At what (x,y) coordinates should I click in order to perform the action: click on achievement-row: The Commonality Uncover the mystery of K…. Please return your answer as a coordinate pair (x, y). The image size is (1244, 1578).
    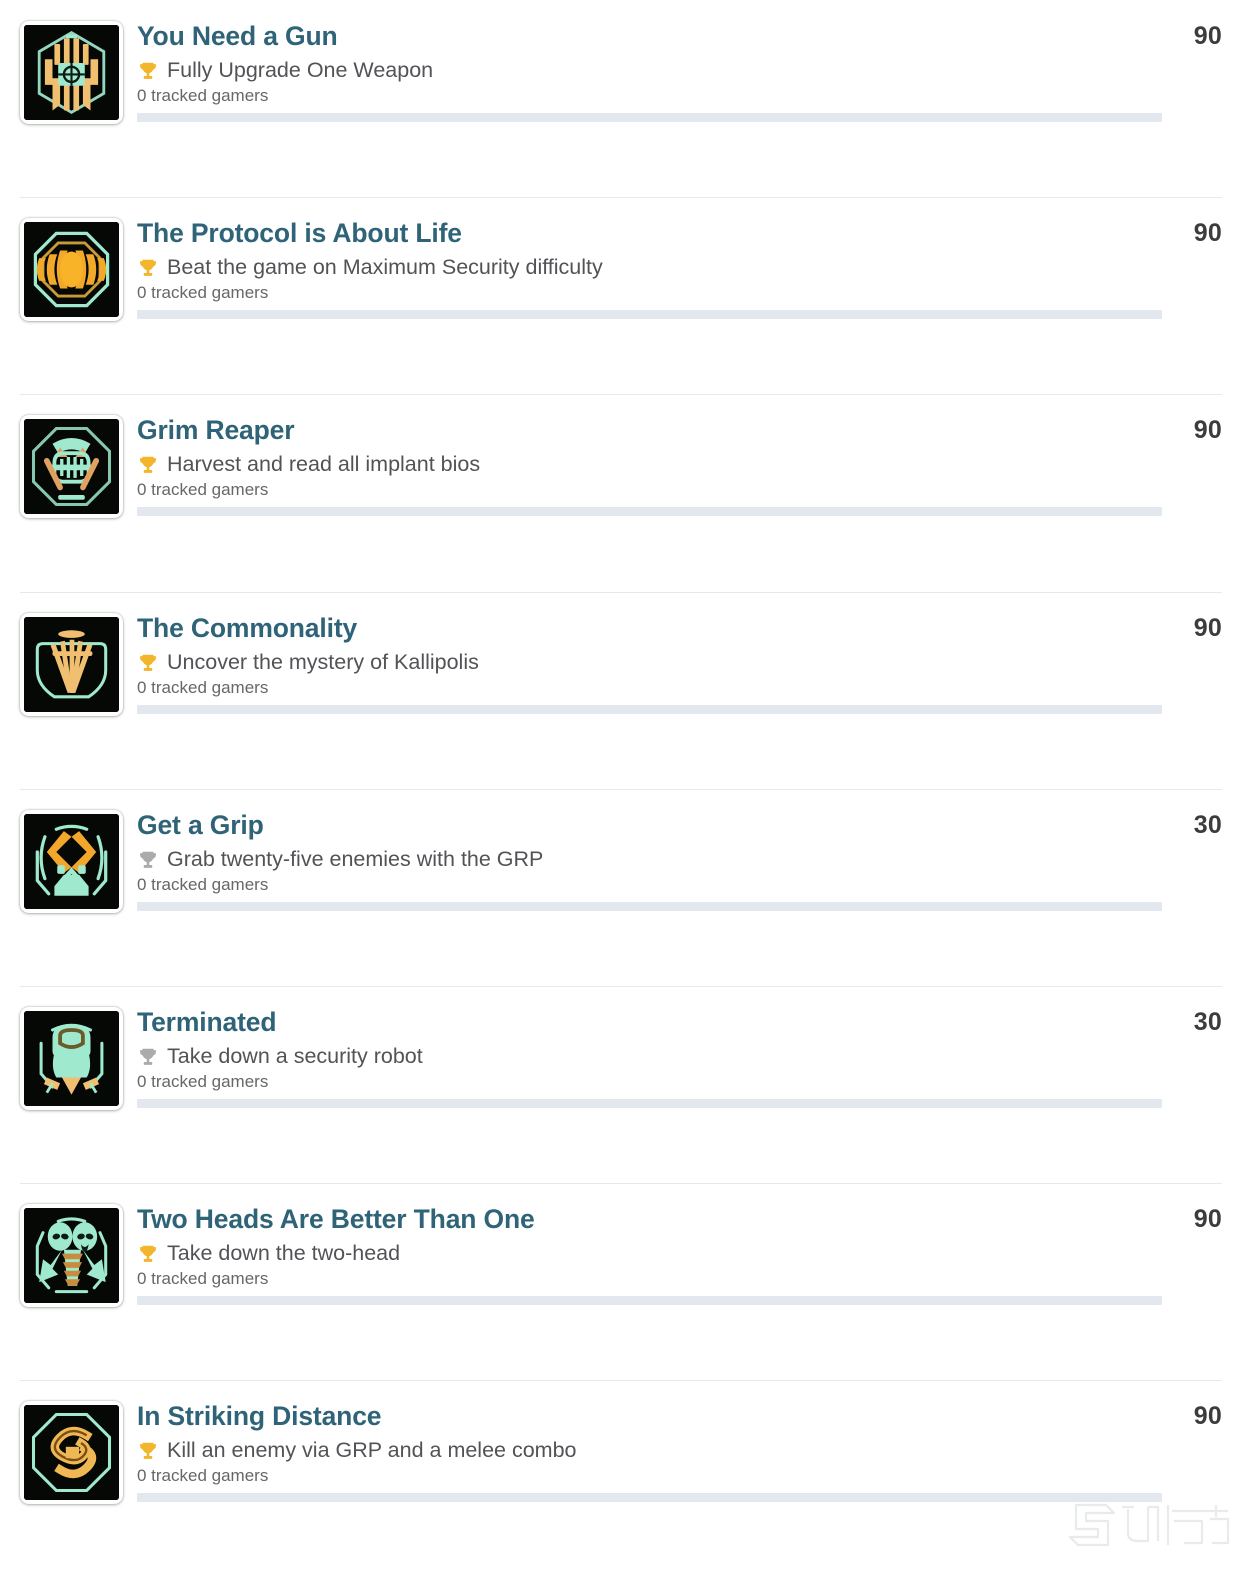
    Looking at the image, I should click on (622, 690).